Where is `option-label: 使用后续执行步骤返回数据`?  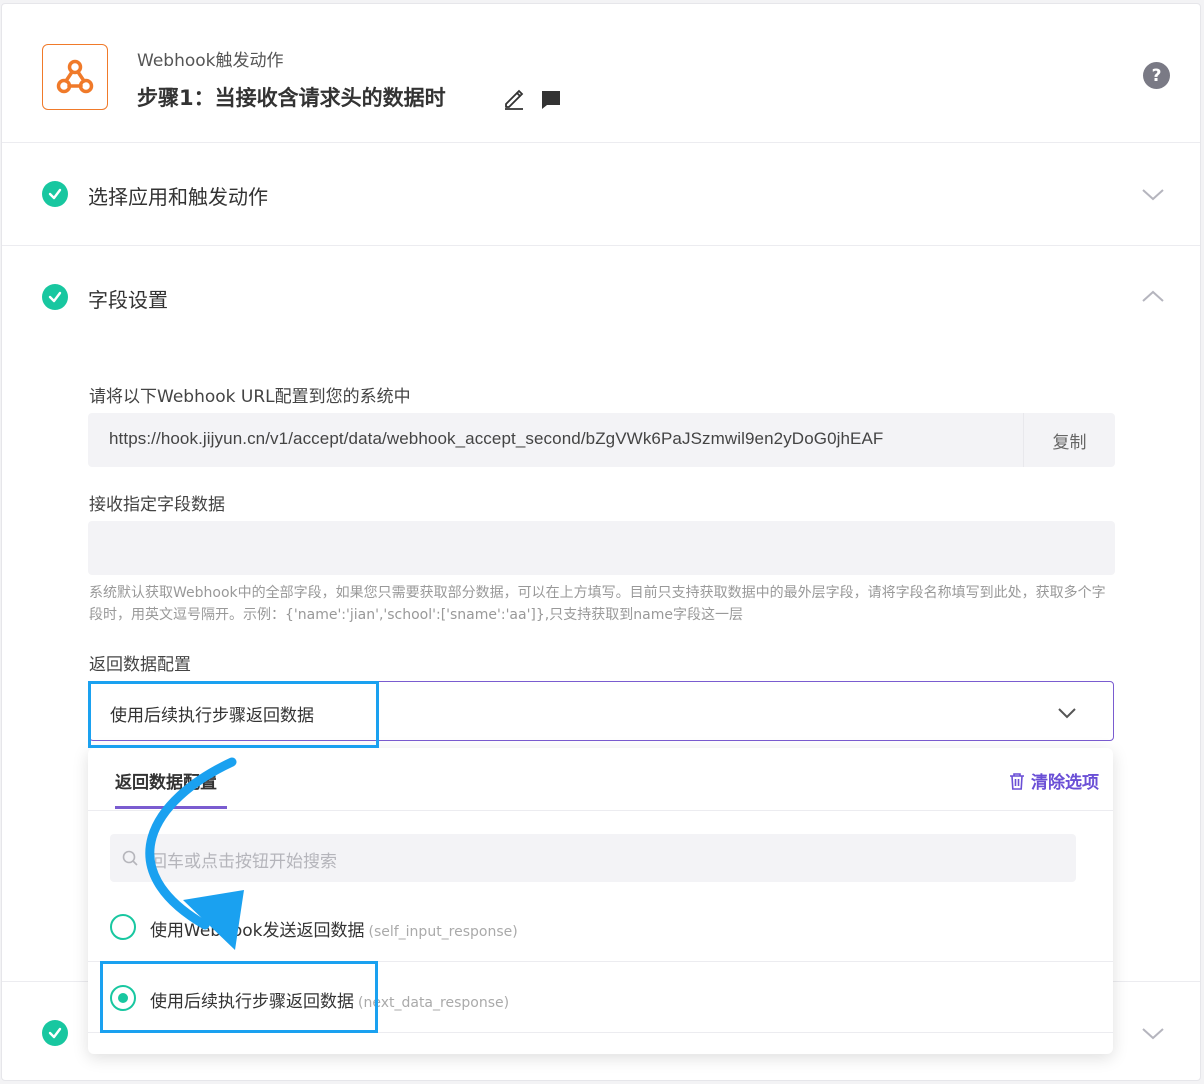 option-label: 使用后续执行步骤返回数据 is located at coordinates (252, 1002).